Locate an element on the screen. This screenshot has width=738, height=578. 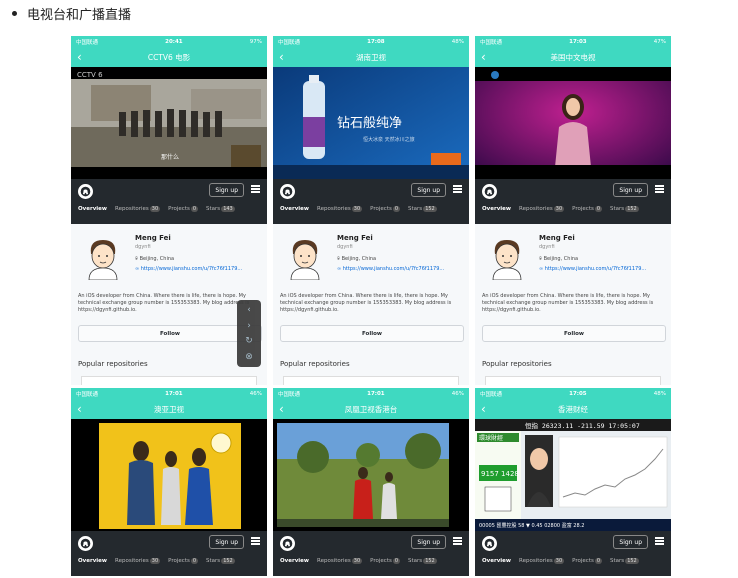
profile-username: dgynfi is located at coordinates (547, 247).